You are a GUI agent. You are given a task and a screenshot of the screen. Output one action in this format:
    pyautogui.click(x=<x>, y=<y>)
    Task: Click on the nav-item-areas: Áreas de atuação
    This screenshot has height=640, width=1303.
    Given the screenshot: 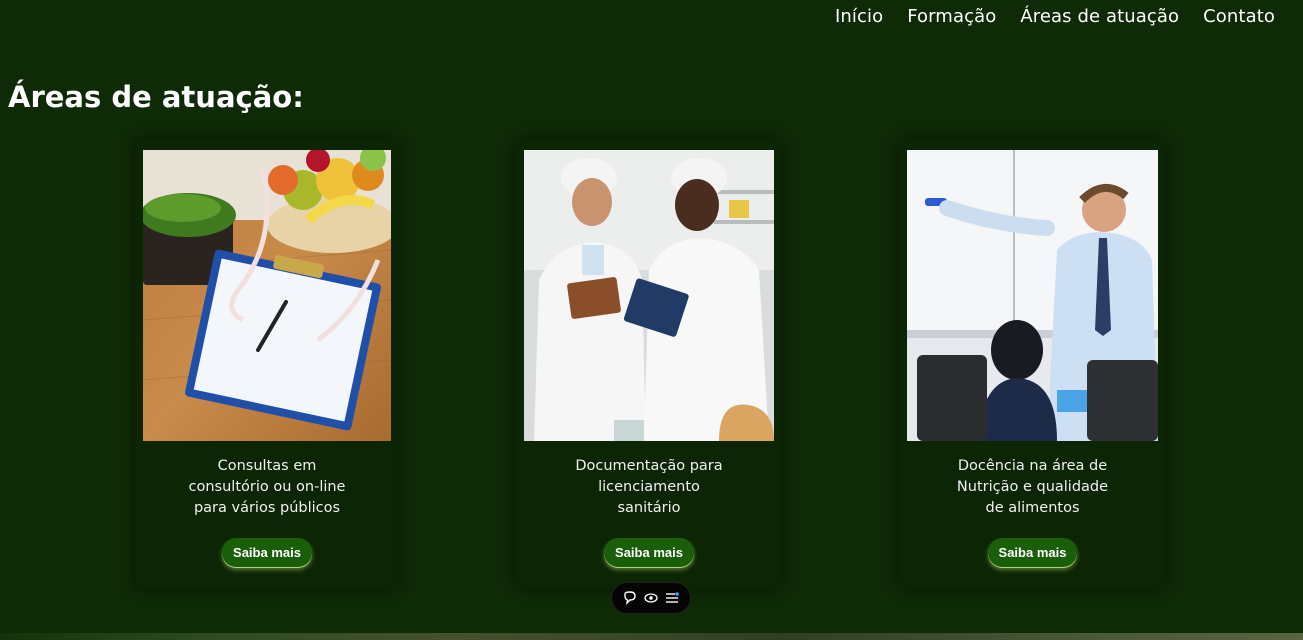 What is the action you would take?
    pyautogui.click(x=1099, y=16)
    